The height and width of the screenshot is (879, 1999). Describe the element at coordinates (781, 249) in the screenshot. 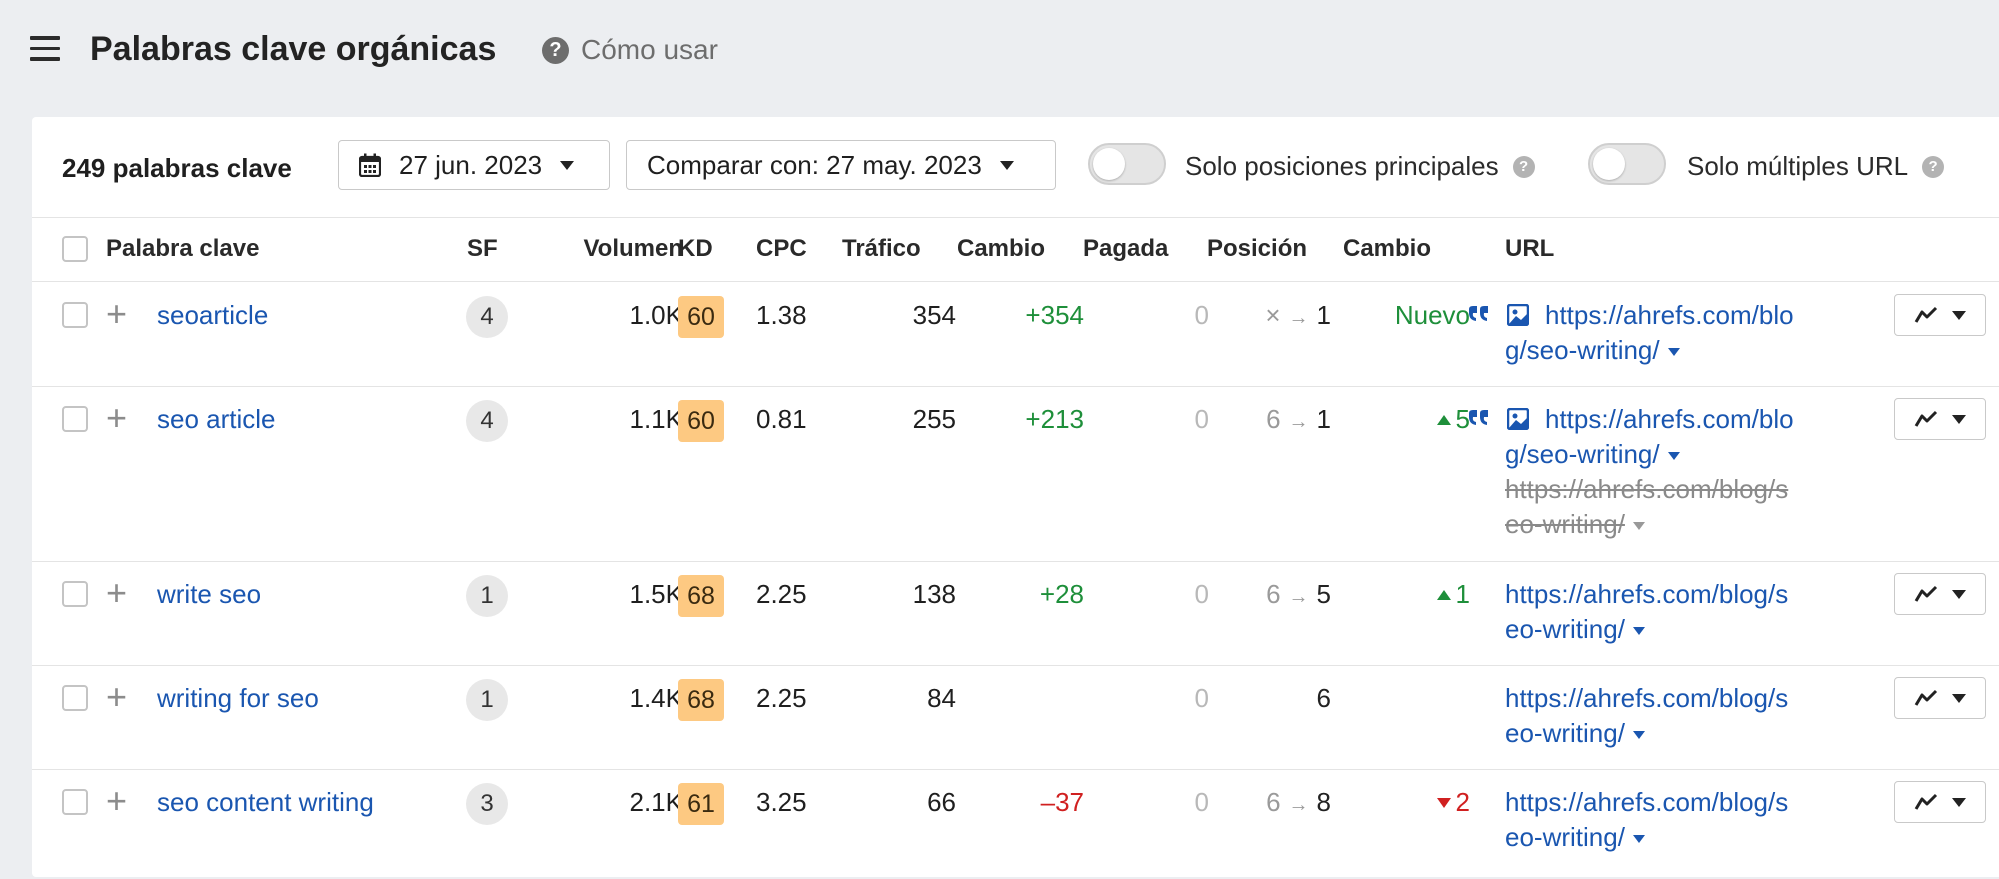

I see `col-cpc: CPC` at that location.